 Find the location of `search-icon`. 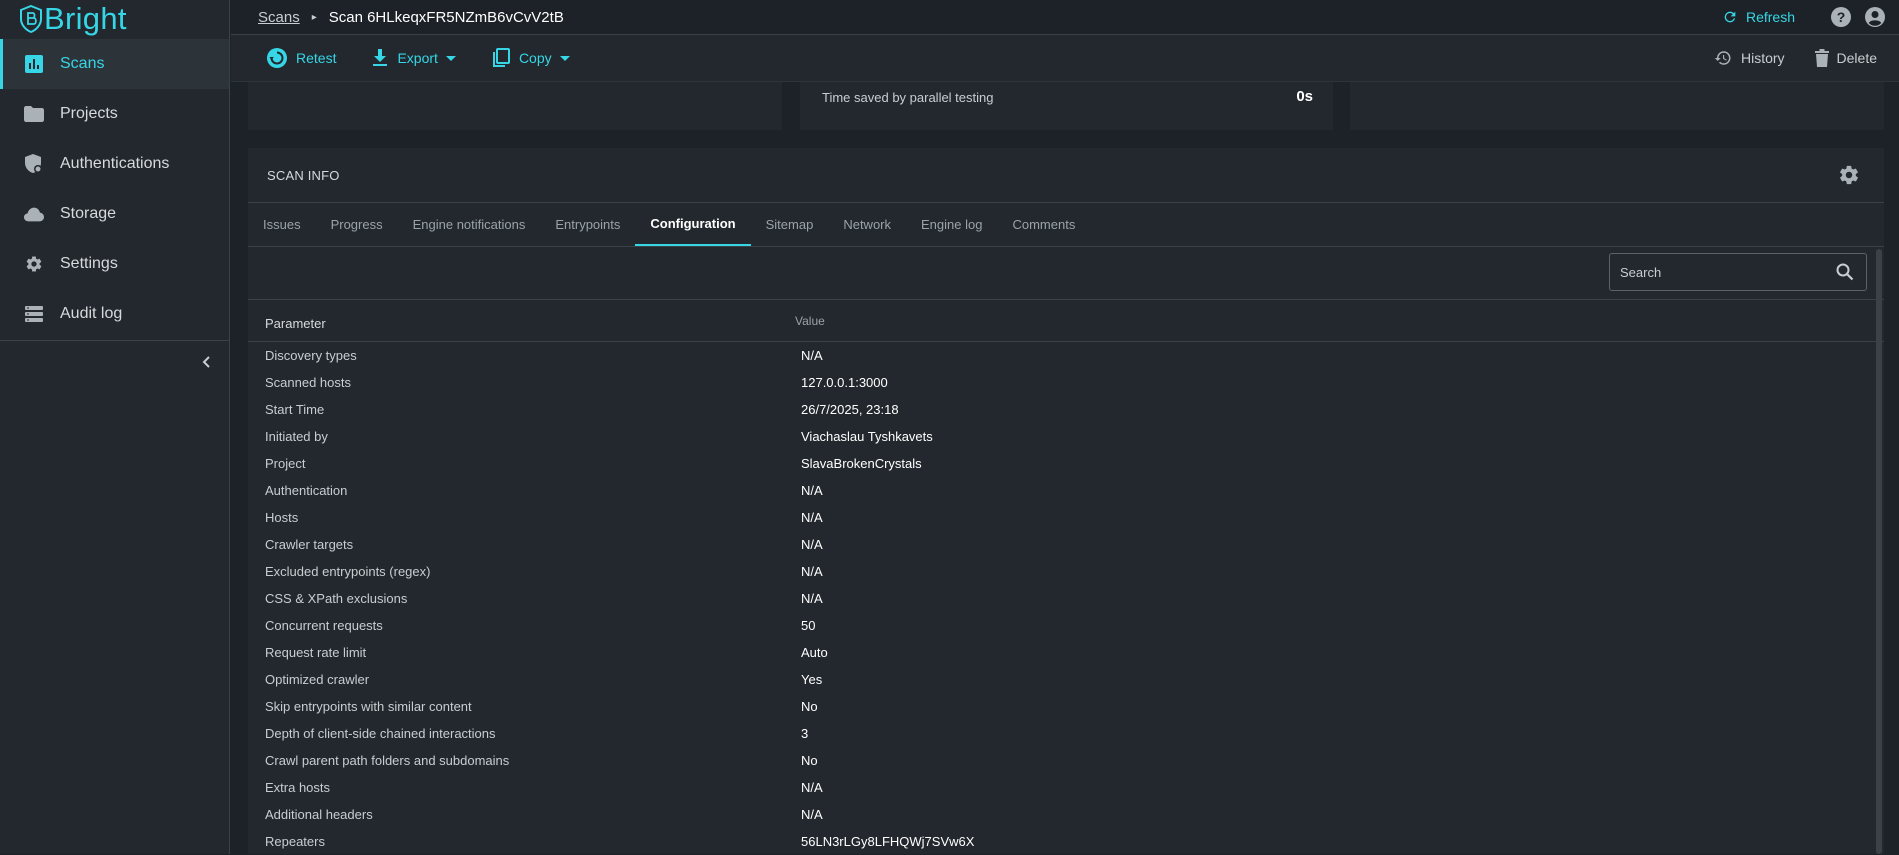

search-icon is located at coordinates (1845, 272).